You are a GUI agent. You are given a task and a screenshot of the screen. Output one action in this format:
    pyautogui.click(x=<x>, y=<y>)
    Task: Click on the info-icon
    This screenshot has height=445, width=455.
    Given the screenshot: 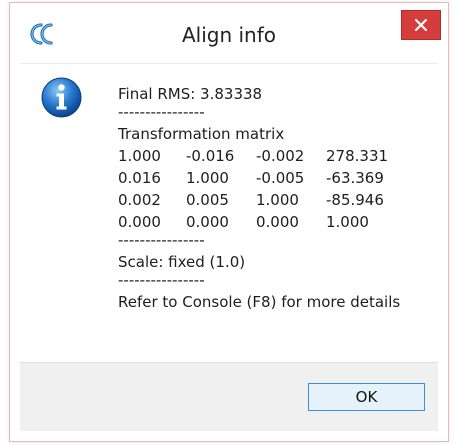 What is the action you would take?
    pyautogui.click(x=61, y=97)
    